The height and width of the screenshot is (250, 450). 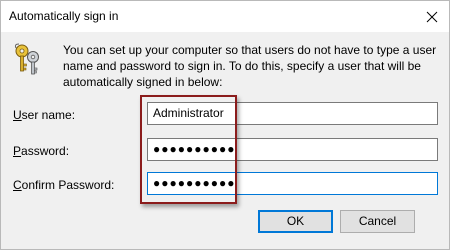 I want to click on ok-button: OK, so click(x=295, y=221).